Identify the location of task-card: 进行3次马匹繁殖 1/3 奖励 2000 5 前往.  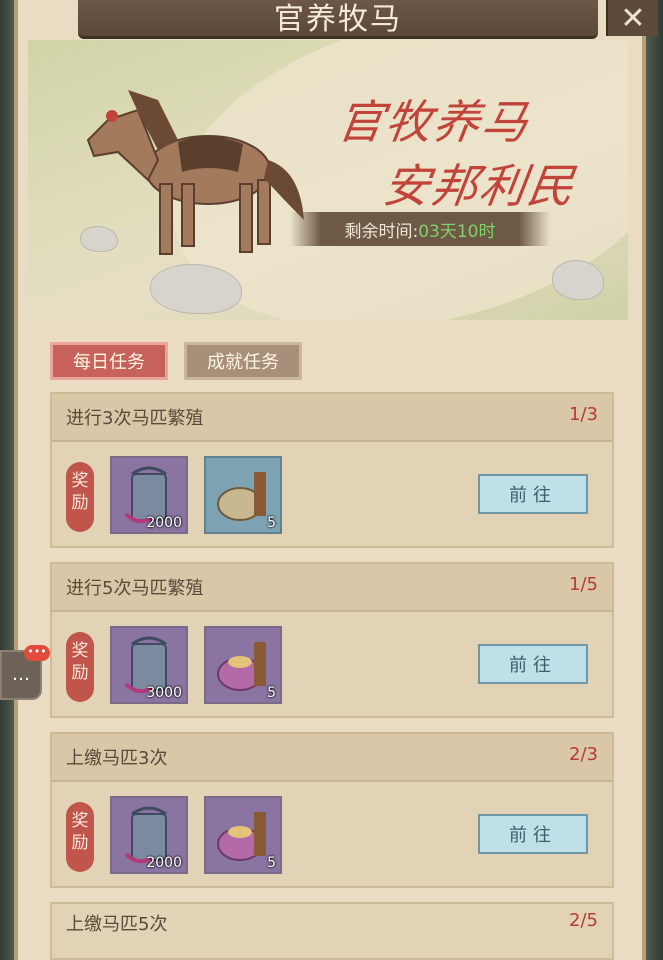
(332, 470).